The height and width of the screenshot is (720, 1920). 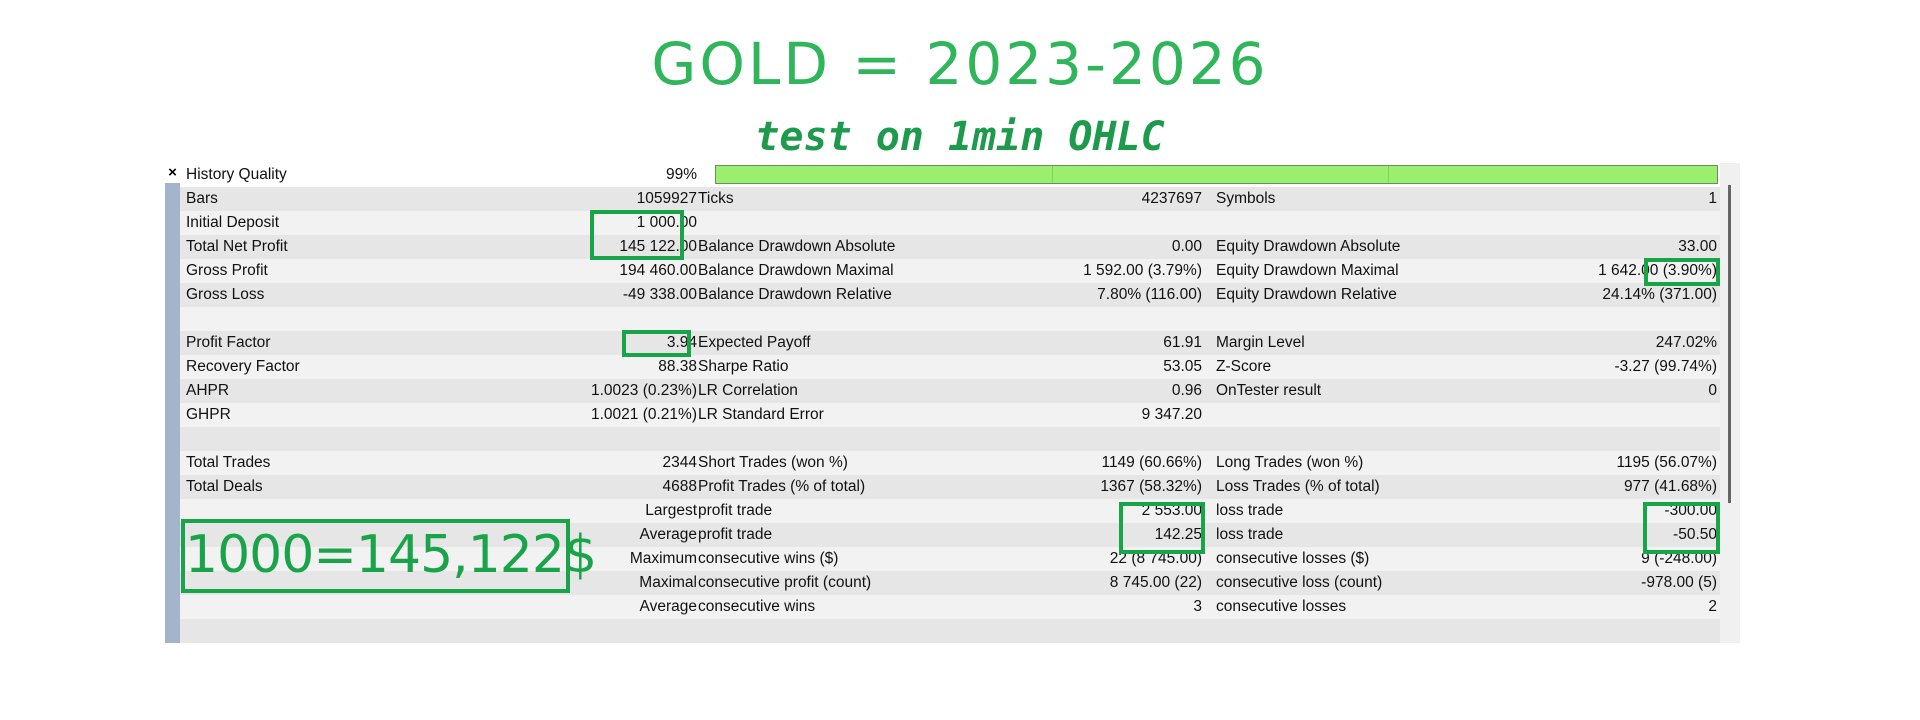 What do you see at coordinates (716, 198) in the screenshot?
I see `stat-label-col2: Ticks` at bounding box center [716, 198].